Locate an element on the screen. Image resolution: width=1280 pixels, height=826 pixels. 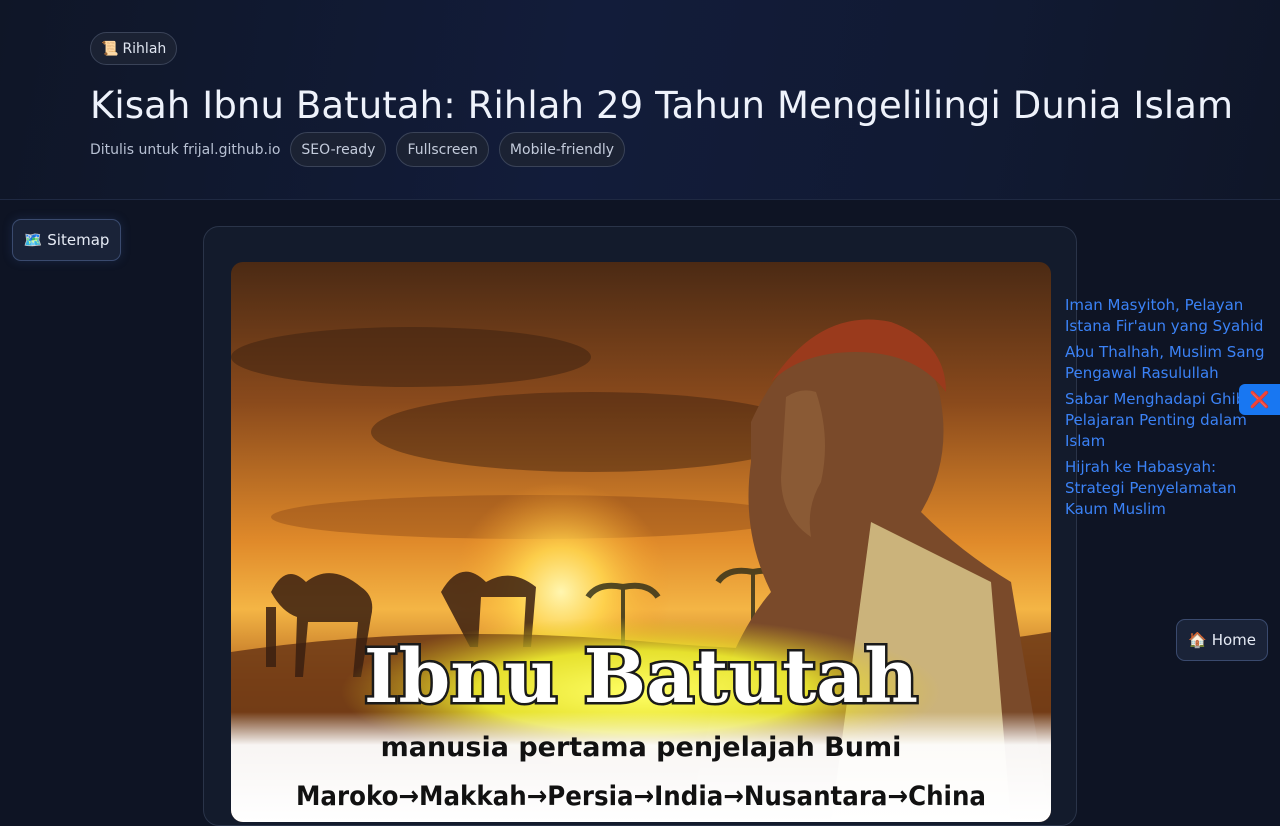
map-icon: 🗺️ is located at coordinates (33, 240).